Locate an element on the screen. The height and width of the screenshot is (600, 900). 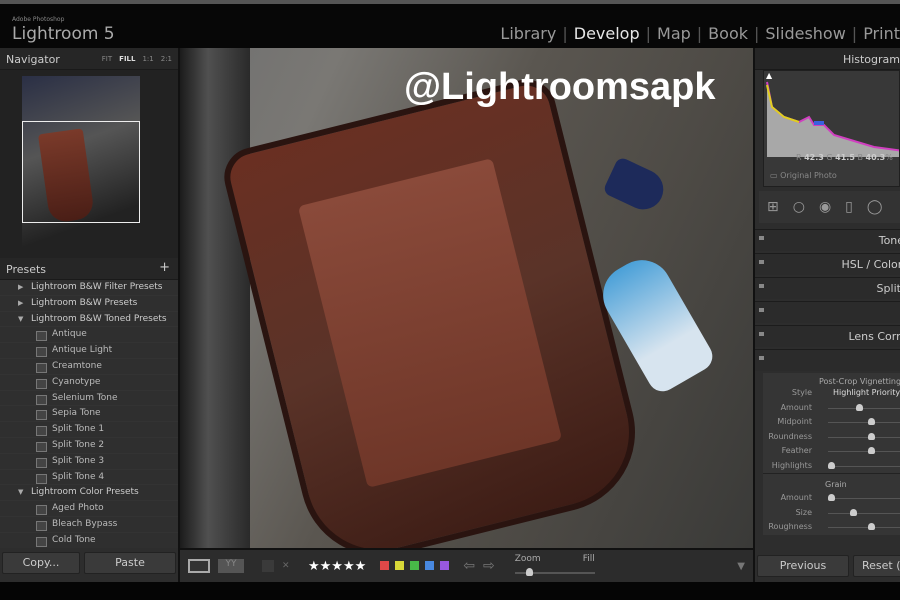
zoom-option: FIT is located at coordinates (107, 59).